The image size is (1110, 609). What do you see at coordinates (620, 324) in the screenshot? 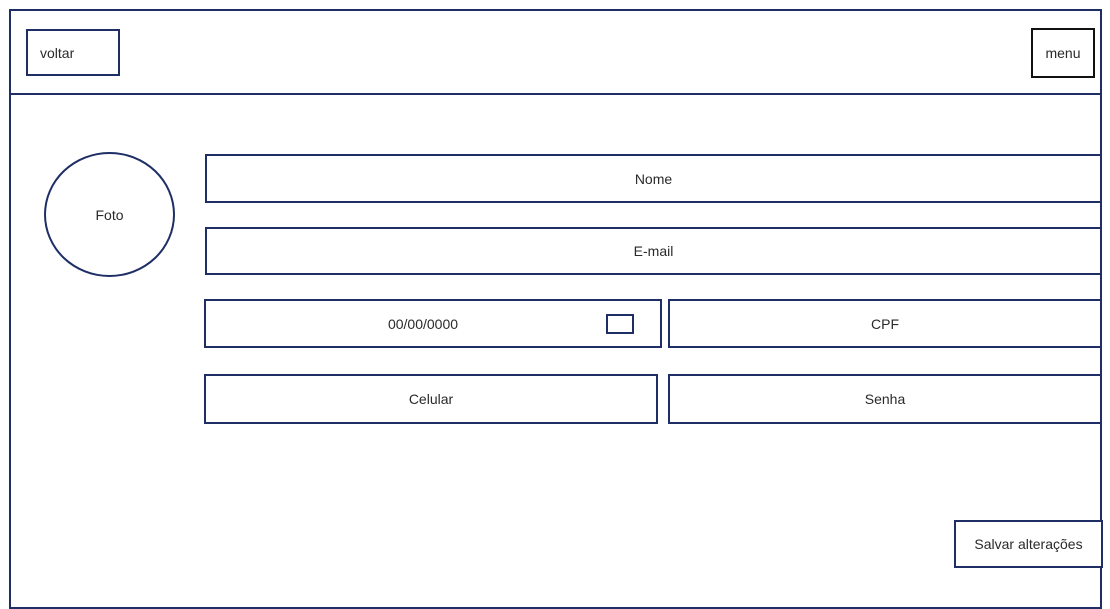
I see `calendar-icon` at bounding box center [620, 324].